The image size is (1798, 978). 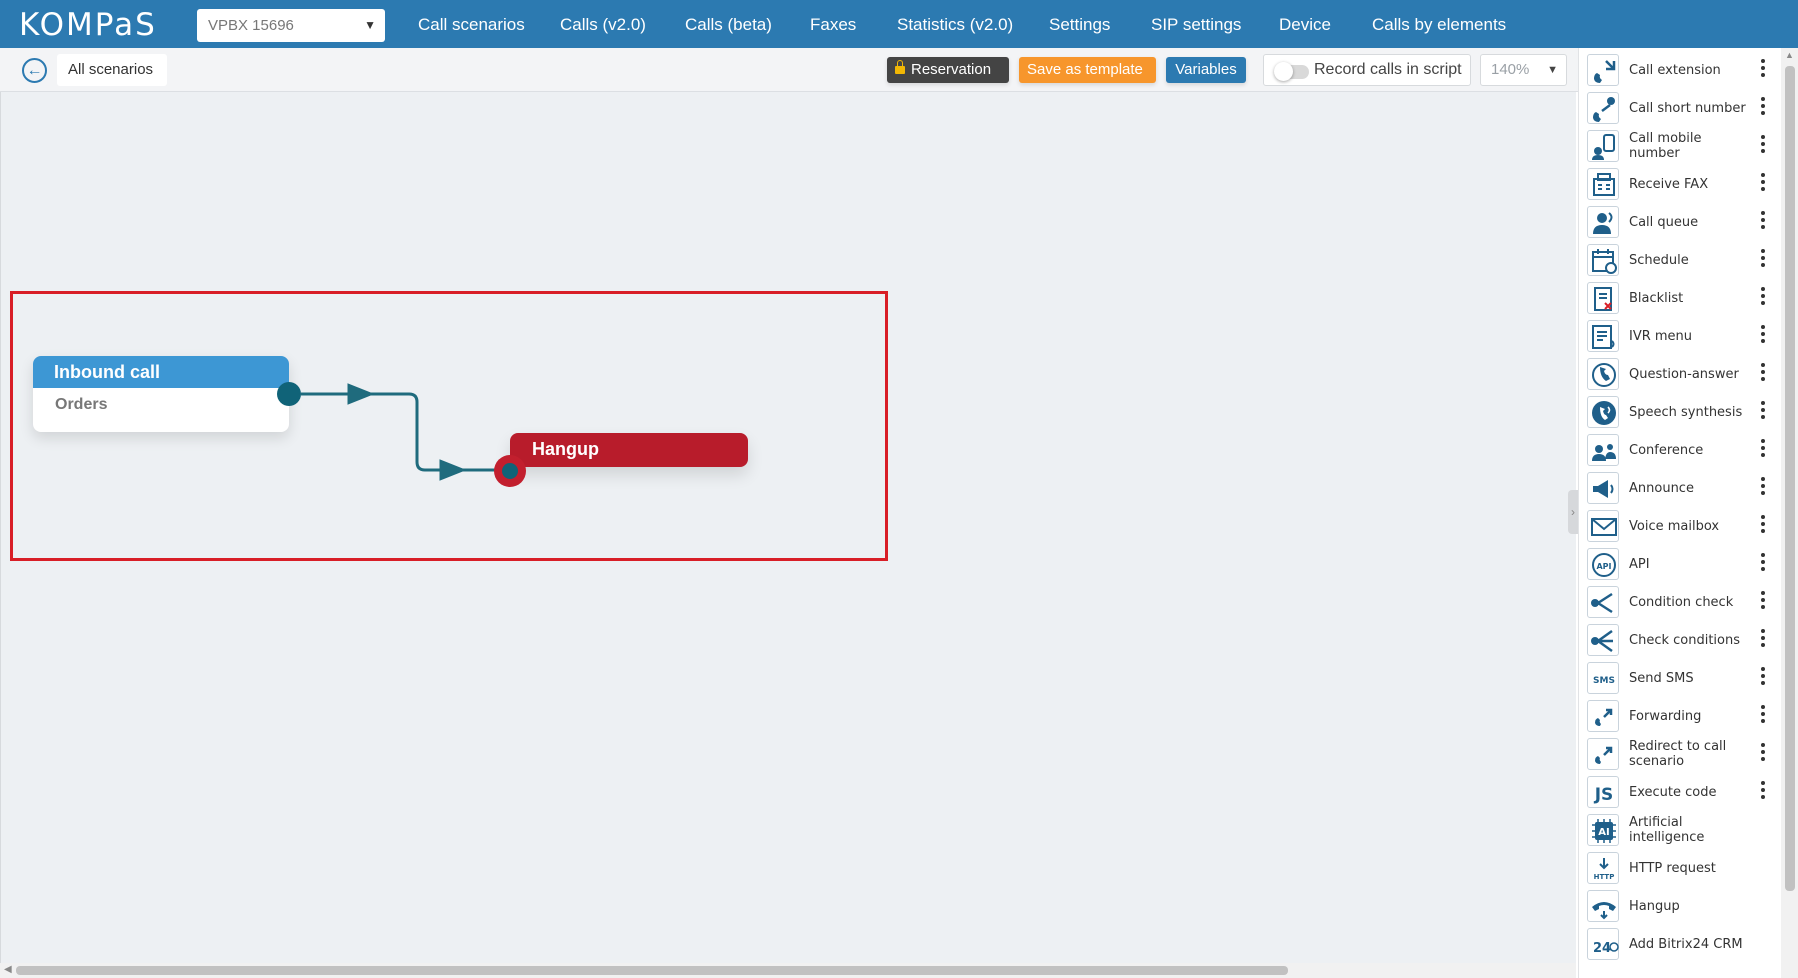 I want to click on nav-call-scenarios: Call scenarios, so click(x=471, y=24).